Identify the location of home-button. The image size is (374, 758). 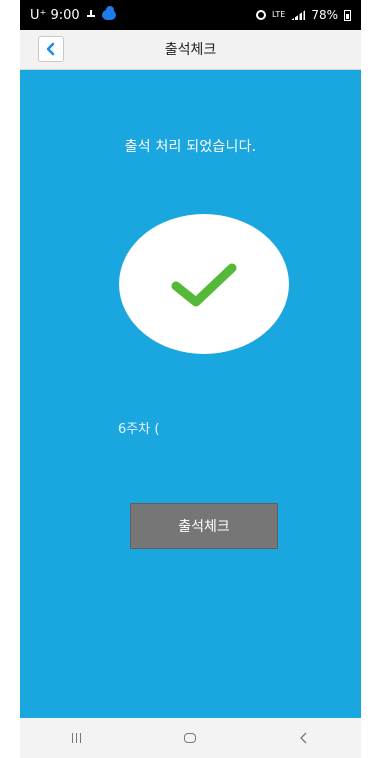
(190, 738).